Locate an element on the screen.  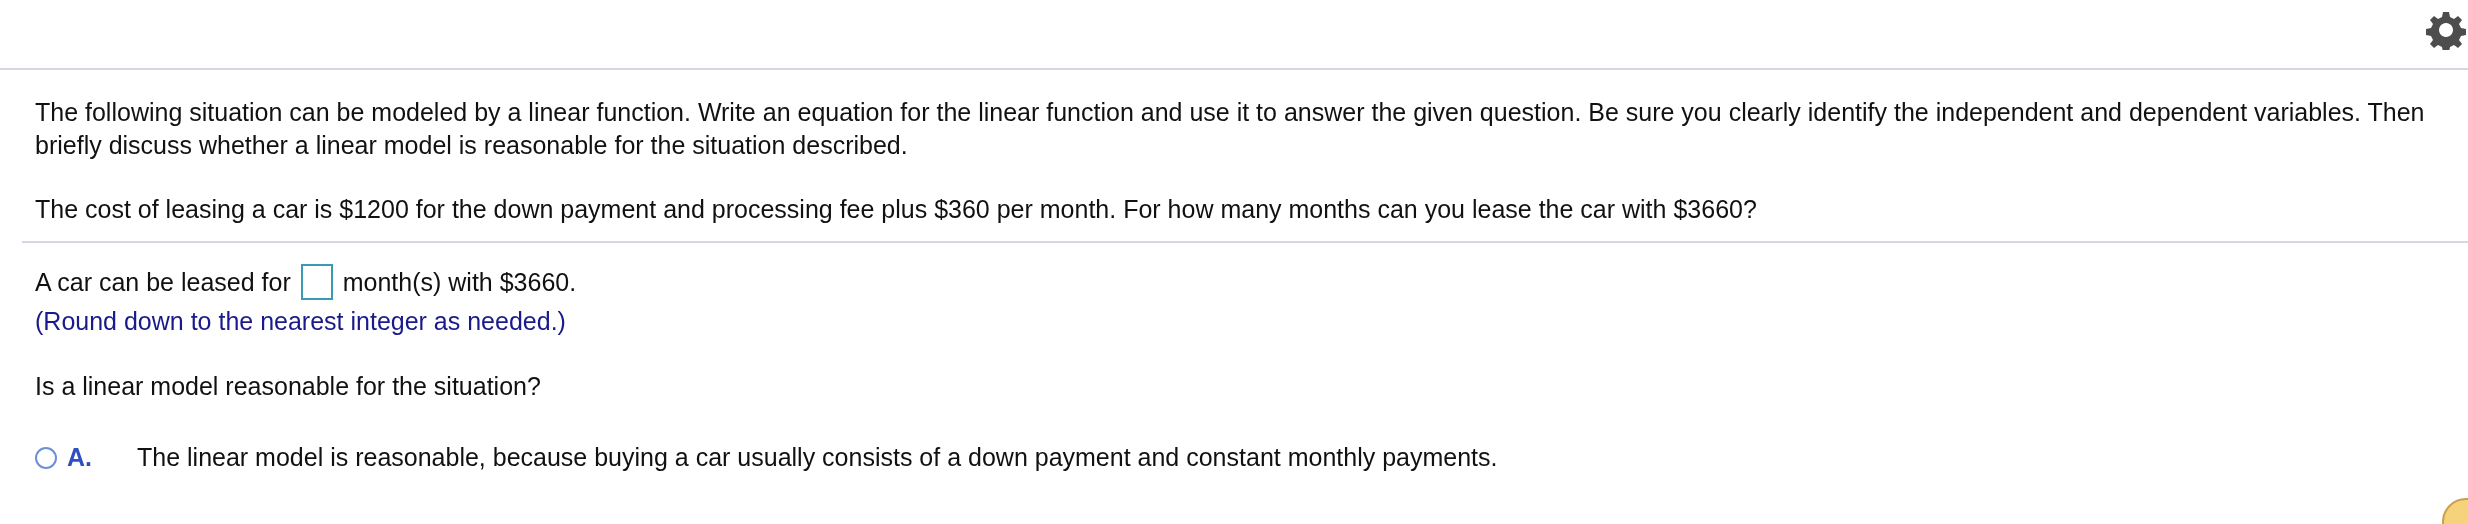
option-letter: A. is located at coordinates (80, 457).